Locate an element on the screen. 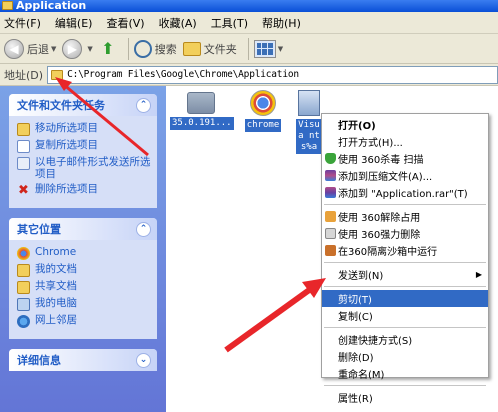 The image size is (498, 412). task-copy: 复制所选项目 is located at coordinates (84, 146).